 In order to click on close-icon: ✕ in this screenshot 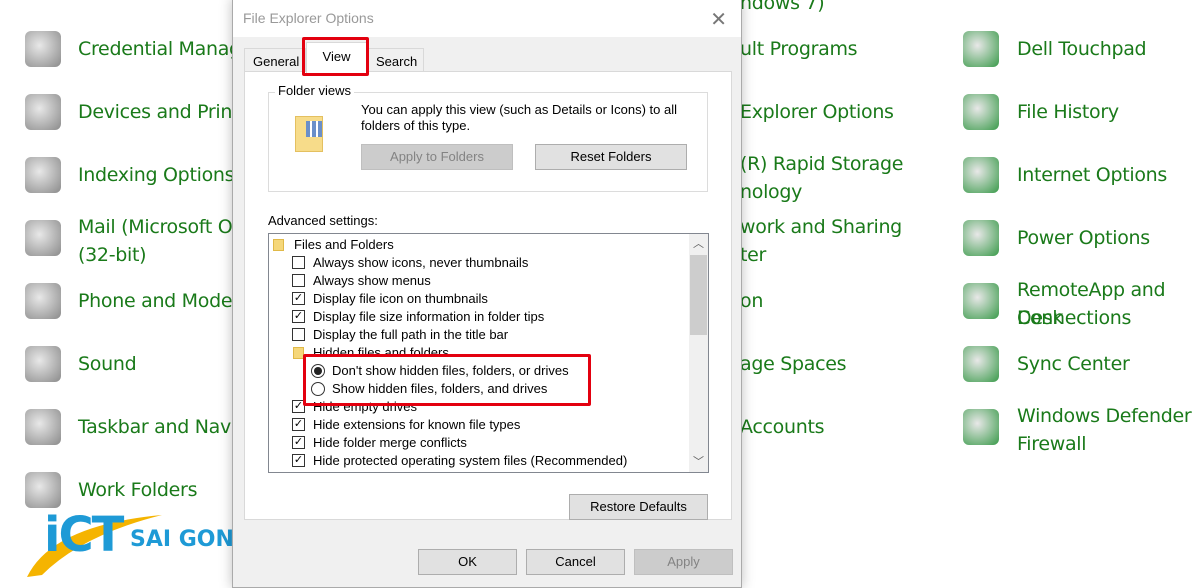, I will do `click(718, 19)`.